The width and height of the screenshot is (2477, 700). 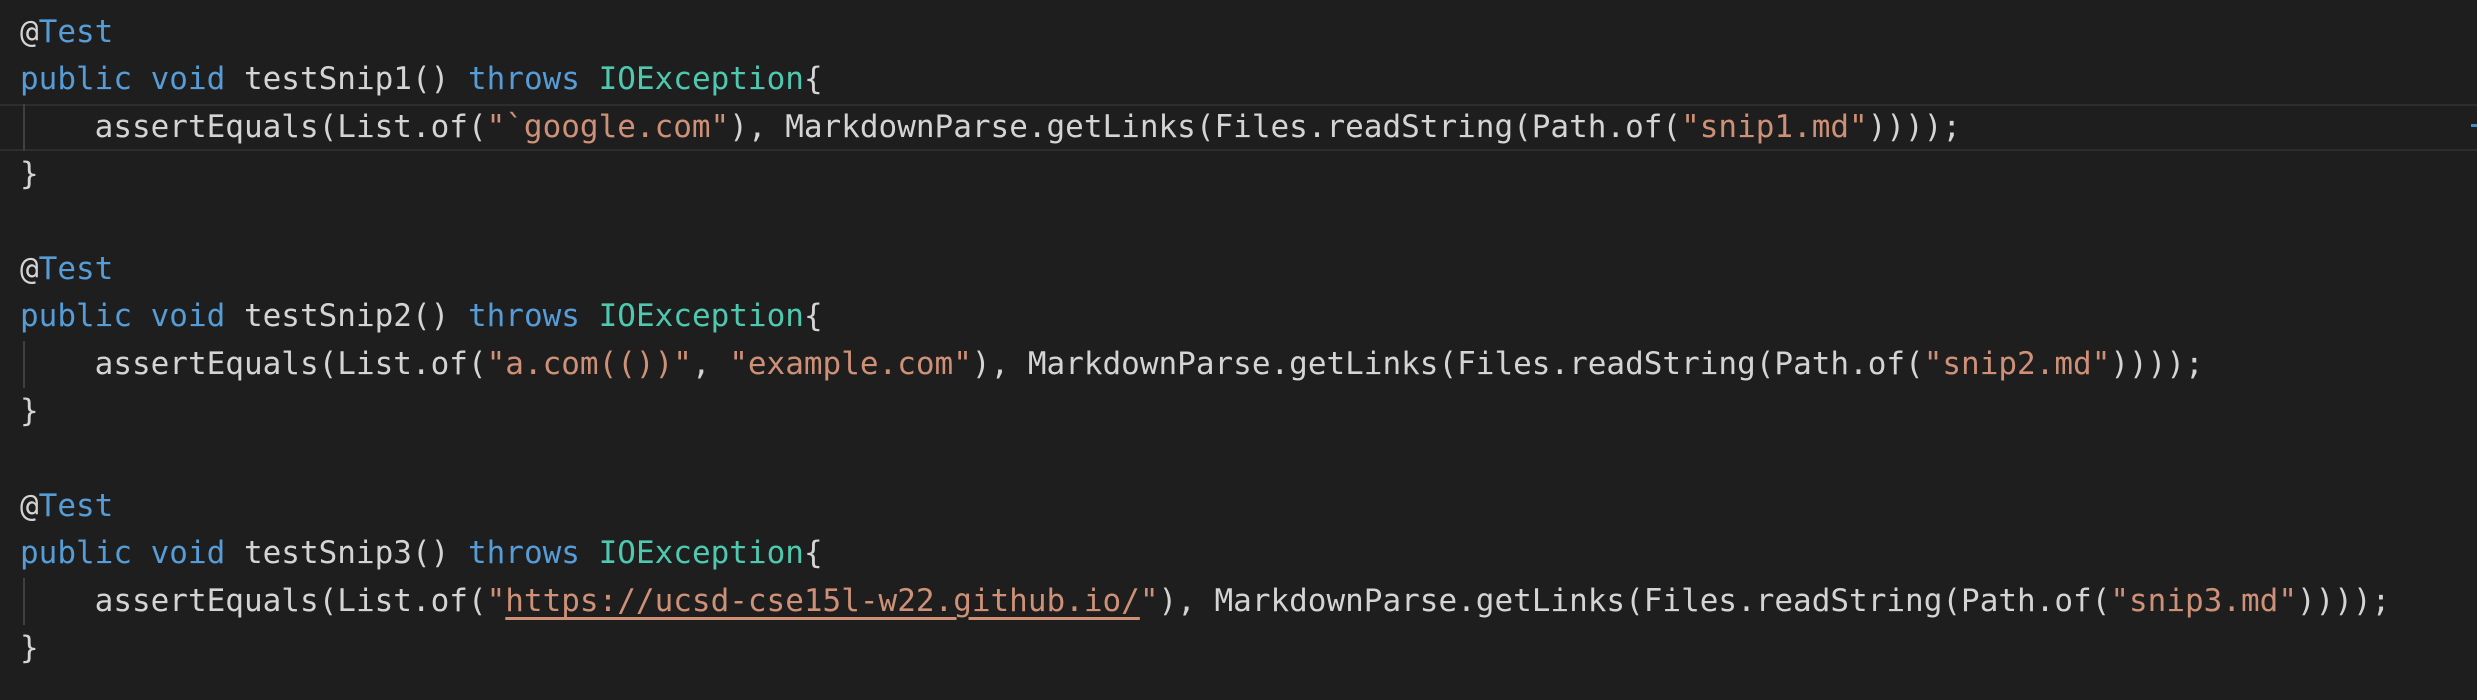 I want to click on method-name: testSnip1(), so click(x=346, y=79).